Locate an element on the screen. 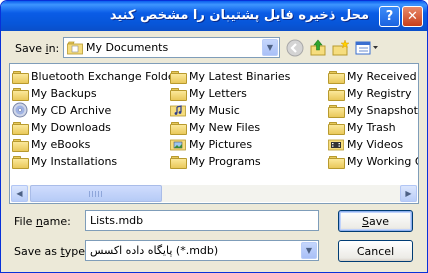 This screenshot has width=428, height=273. list-item-label: My Installations is located at coordinates (74, 161).